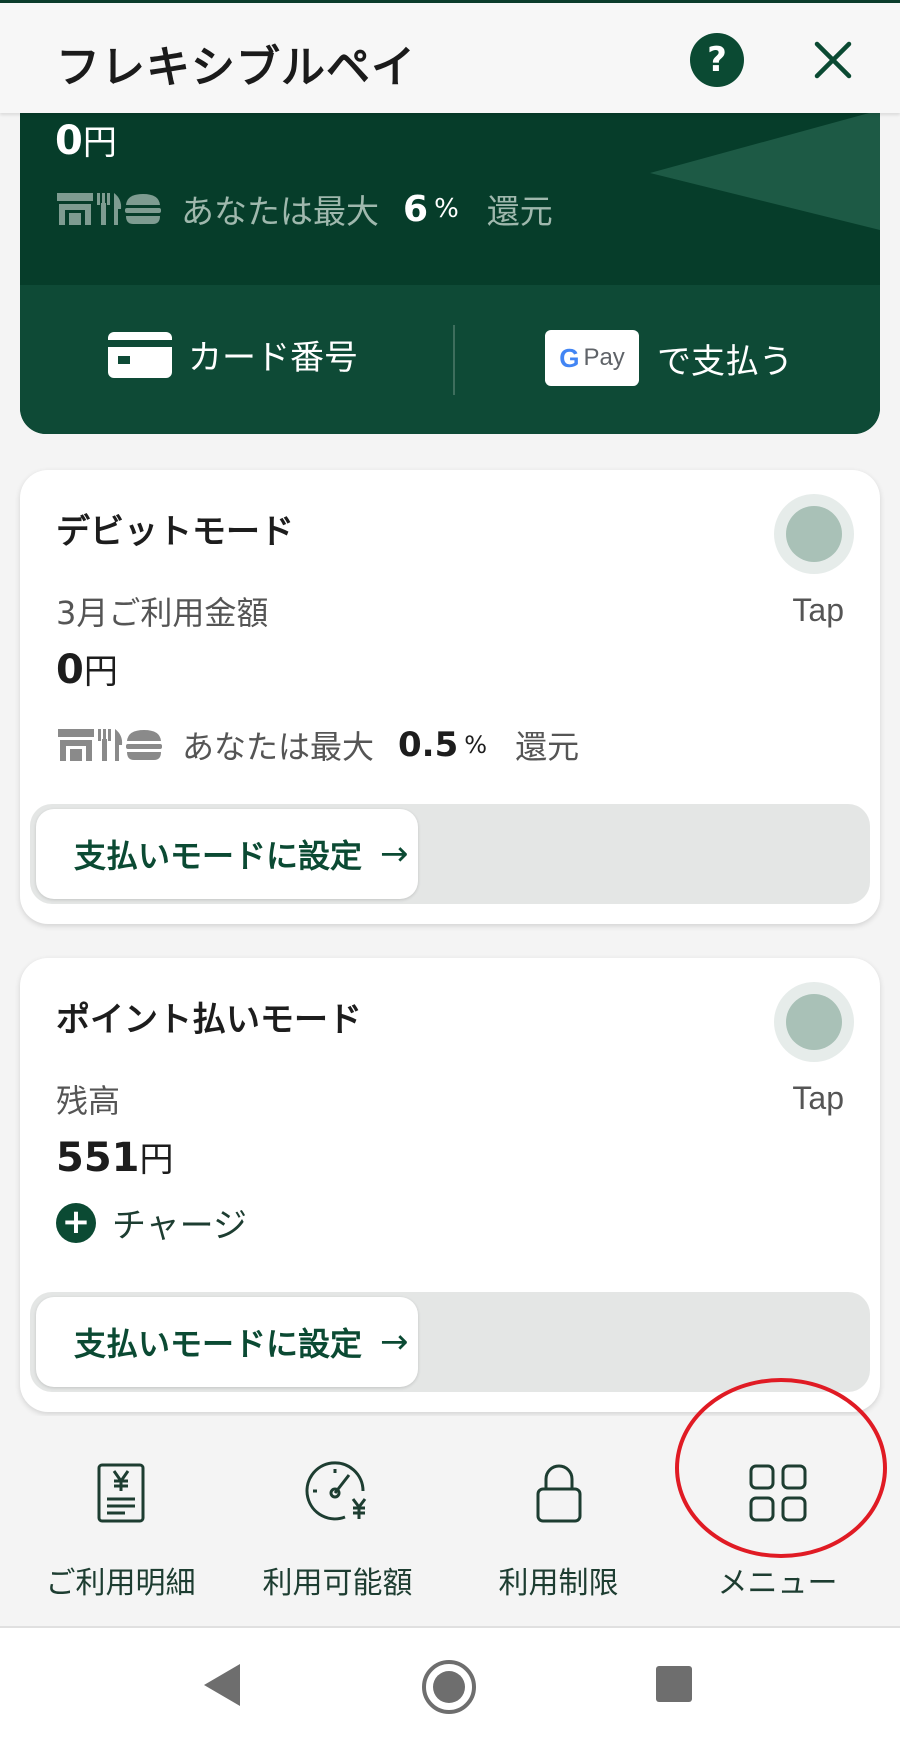 This screenshot has width=900, height=1740. Describe the element at coordinates (99, 143) in the screenshot. I see `credit-amount-unit: 円` at that location.